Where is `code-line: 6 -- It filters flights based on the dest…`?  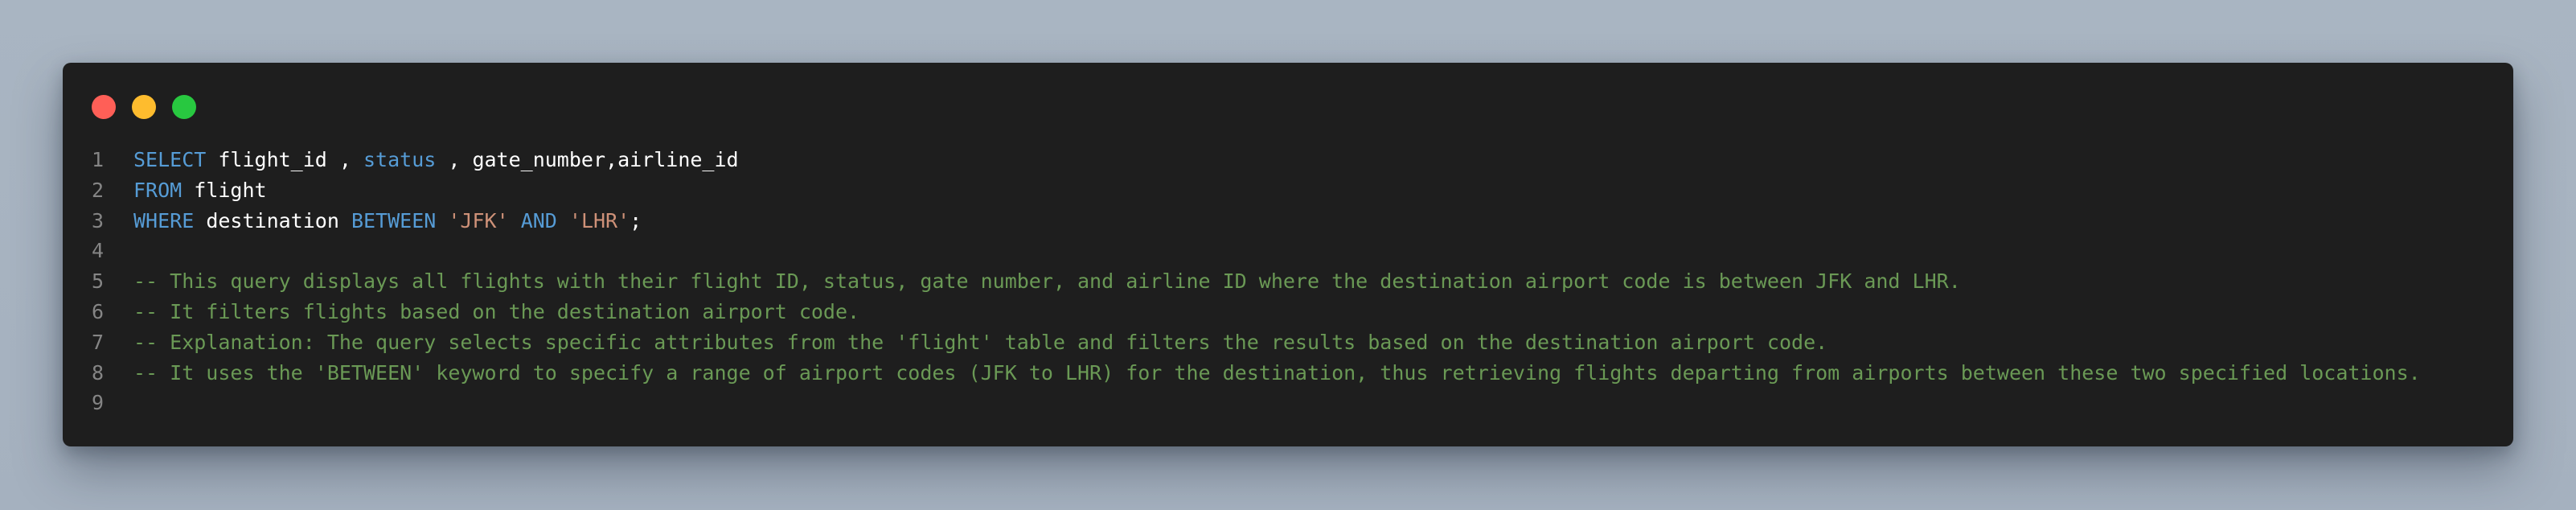
code-line: 6 -- It filters flights based on the dest… is located at coordinates (1293, 312).